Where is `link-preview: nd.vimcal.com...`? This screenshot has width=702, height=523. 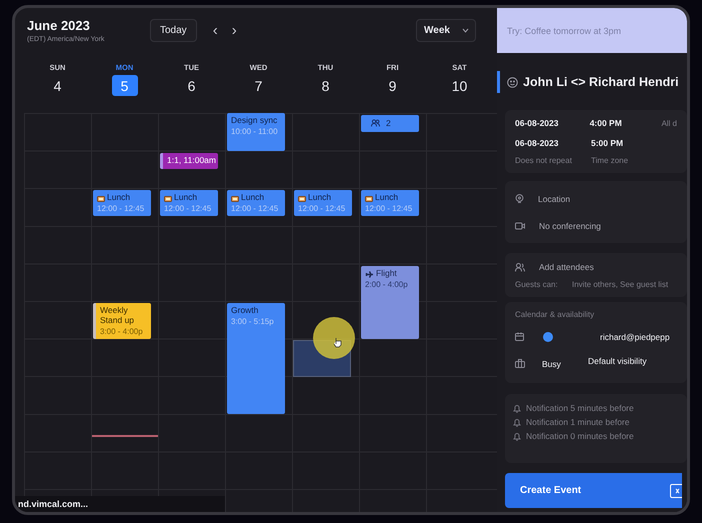 link-preview: nd.vimcal.com... is located at coordinates (120, 504).